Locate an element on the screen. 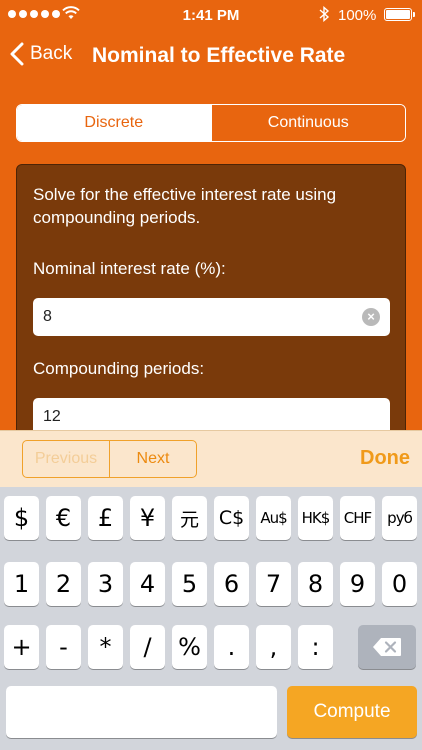  key-5: 5 is located at coordinates (189, 584).